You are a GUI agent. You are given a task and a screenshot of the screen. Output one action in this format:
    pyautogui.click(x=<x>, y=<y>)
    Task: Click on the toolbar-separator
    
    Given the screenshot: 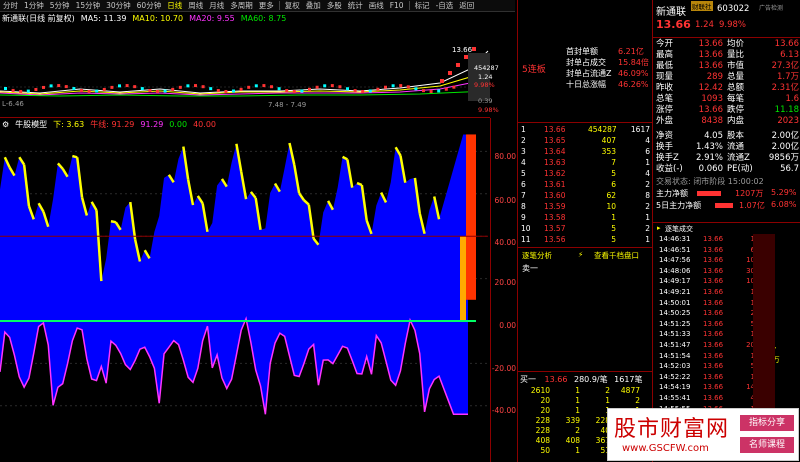 What is the action you would take?
    pyautogui.click(x=409, y=5)
    